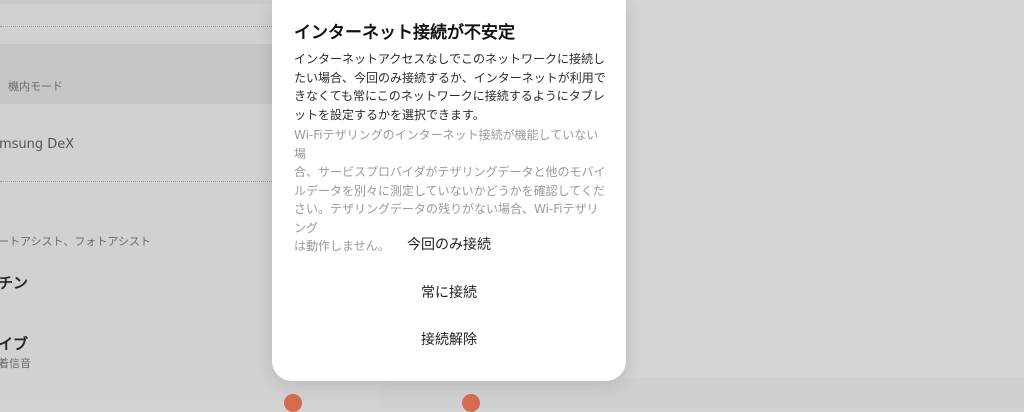 This screenshot has height=412, width=1024. What do you see at coordinates (449, 340) in the screenshot?
I see `disconnect-button: 接続解除` at bounding box center [449, 340].